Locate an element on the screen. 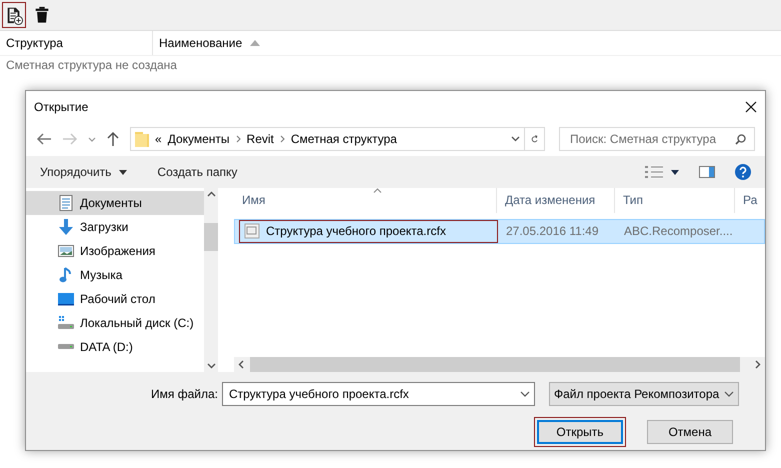 The height and width of the screenshot is (468, 781). file-icon is located at coordinates (252, 231).